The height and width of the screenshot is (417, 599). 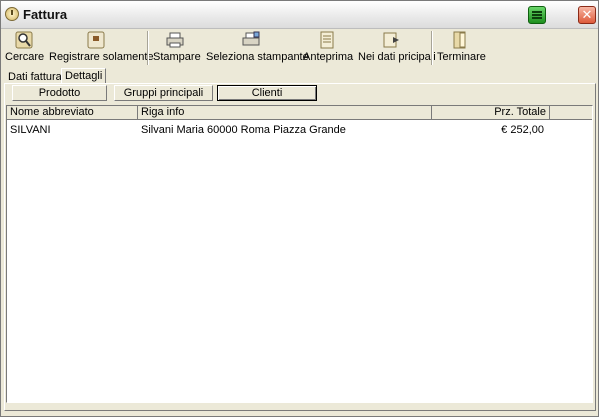 What do you see at coordinates (59, 93) in the screenshot?
I see `prodotto-button: Prodotto` at bounding box center [59, 93].